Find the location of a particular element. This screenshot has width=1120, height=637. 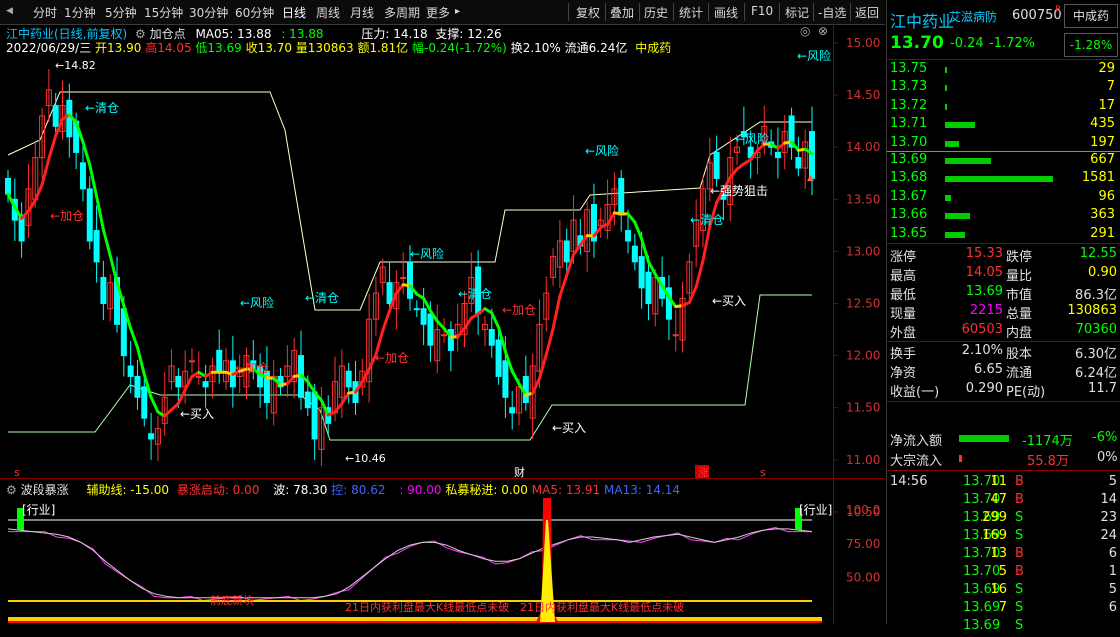

period-tab-60min: 60分钟 is located at coordinates (254, 12).